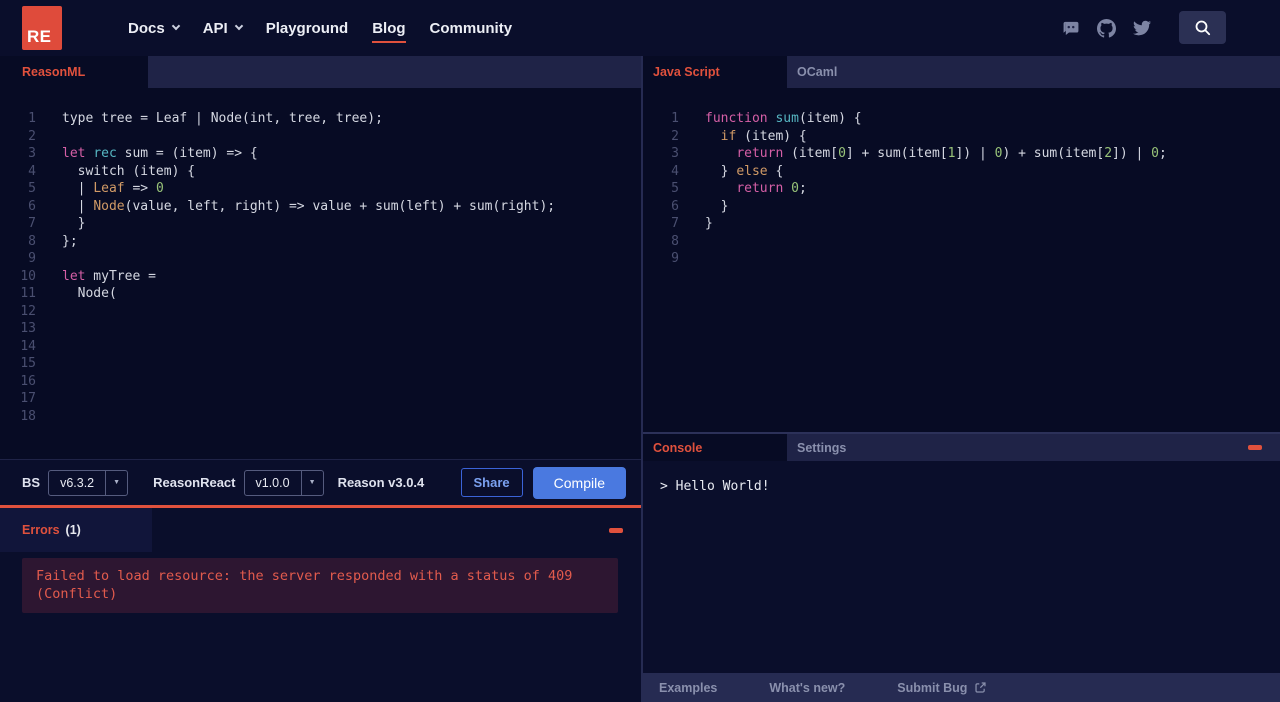 The image size is (1280, 702). What do you see at coordinates (491, 482) in the screenshot?
I see `share-button: Share` at bounding box center [491, 482].